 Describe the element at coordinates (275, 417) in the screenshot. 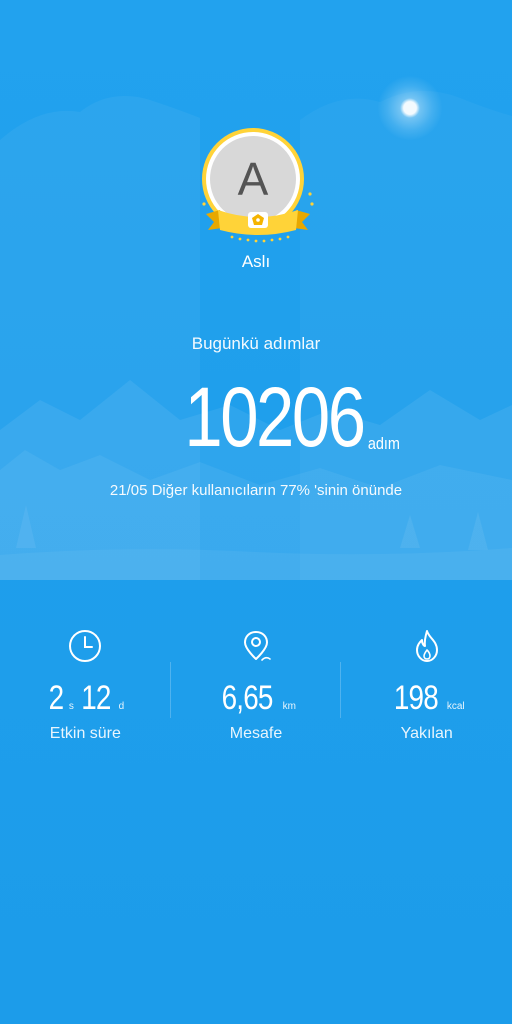

I see `steps-count: 10206` at that location.